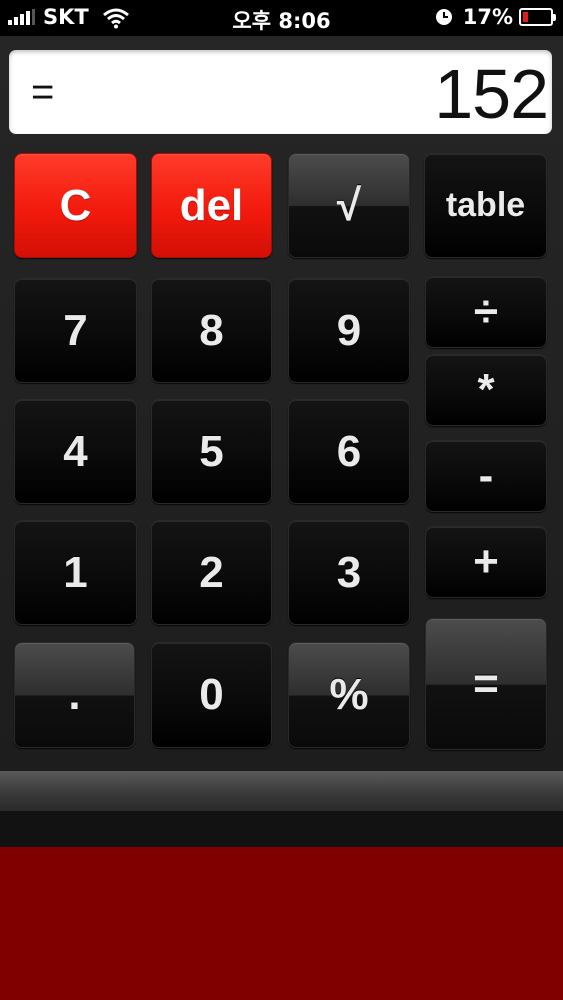 The width and height of the screenshot is (563, 1000). What do you see at coordinates (281, 18) in the screenshot?
I see `status-bar: SKT 오후 8:06 17%` at bounding box center [281, 18].